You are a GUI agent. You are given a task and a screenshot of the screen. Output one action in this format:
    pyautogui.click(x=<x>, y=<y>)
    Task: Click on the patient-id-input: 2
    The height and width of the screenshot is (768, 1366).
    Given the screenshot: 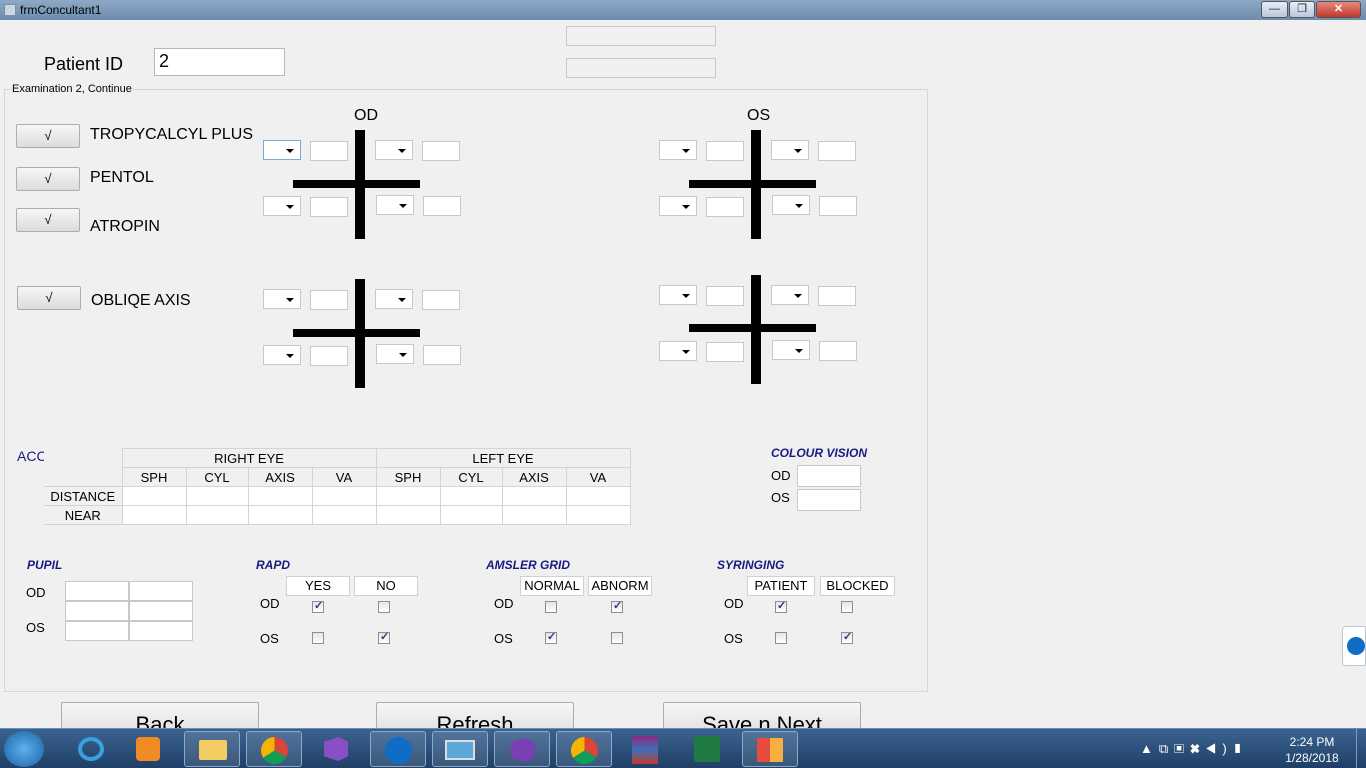 What is the action you would take?
    pyautogui.click(x=219, y=62)
    